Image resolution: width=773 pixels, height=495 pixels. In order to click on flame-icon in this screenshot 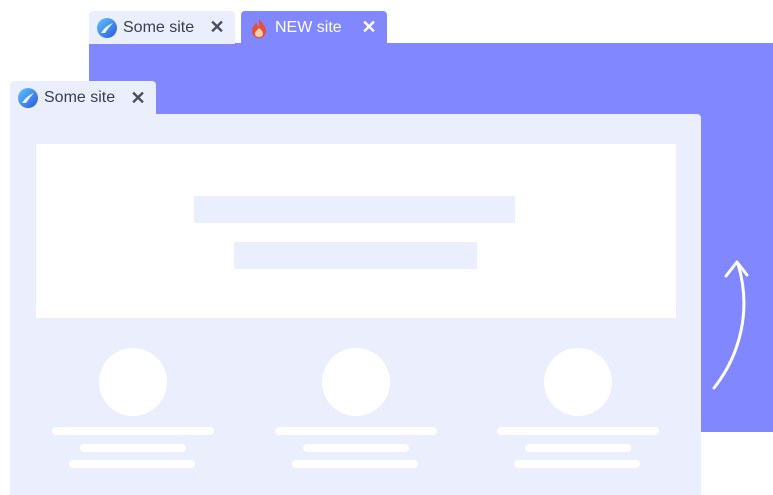, I will do `click(259, 28)`.